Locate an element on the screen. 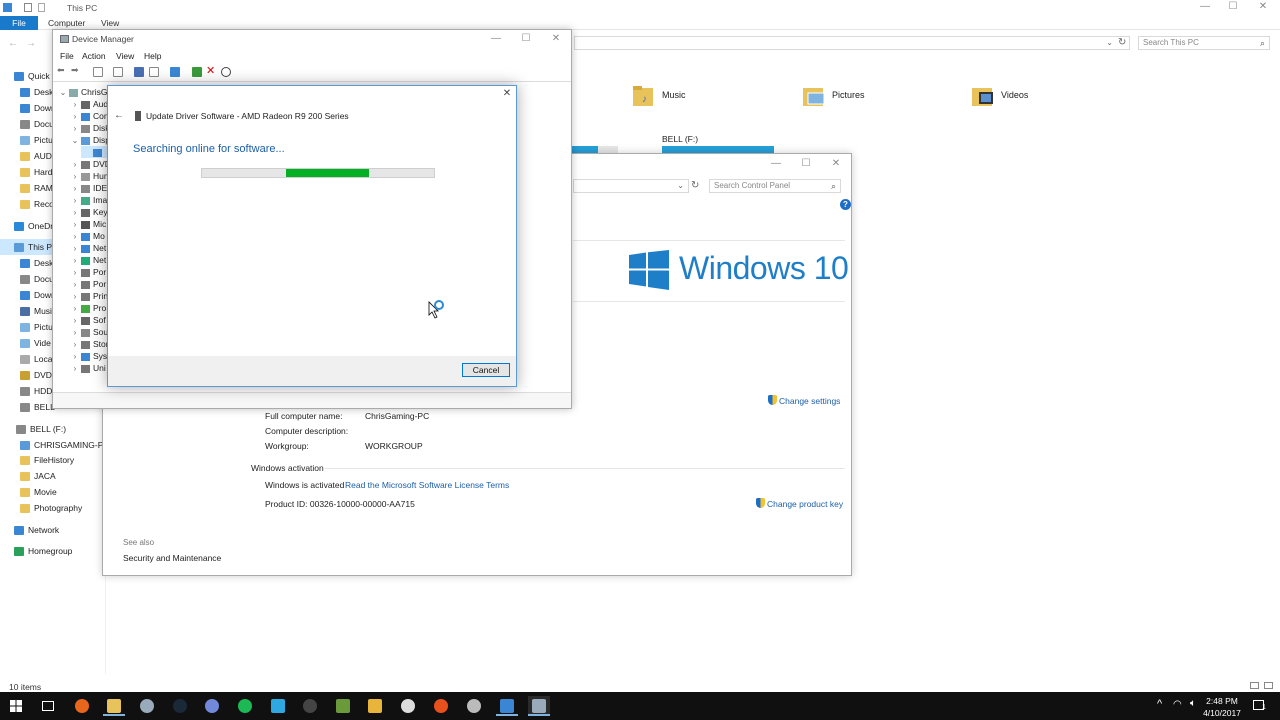 The width and height of the screenshot is (1280, 720). app-icon is located at coordinates (375, 706).